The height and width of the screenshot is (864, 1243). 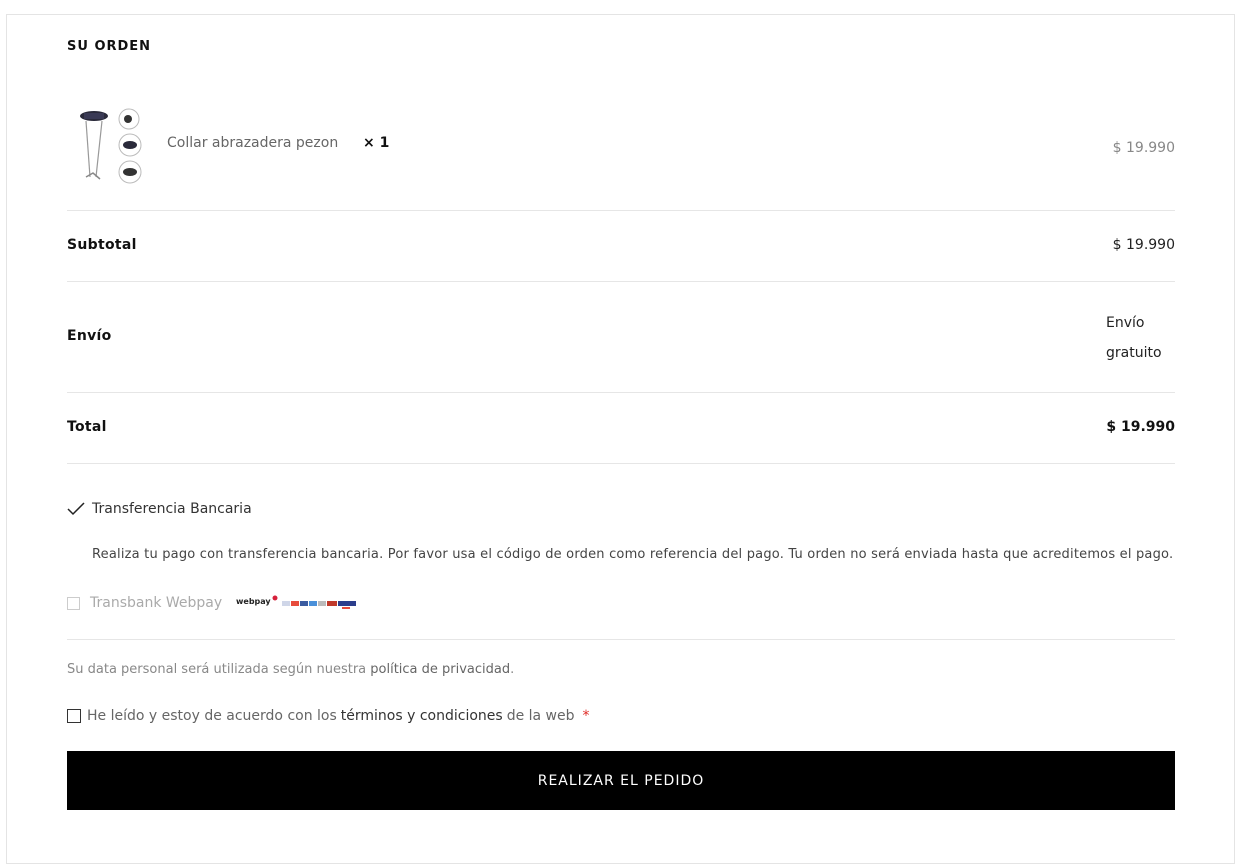 I want to click on checkmark-icon, so click(x=76, y=509).